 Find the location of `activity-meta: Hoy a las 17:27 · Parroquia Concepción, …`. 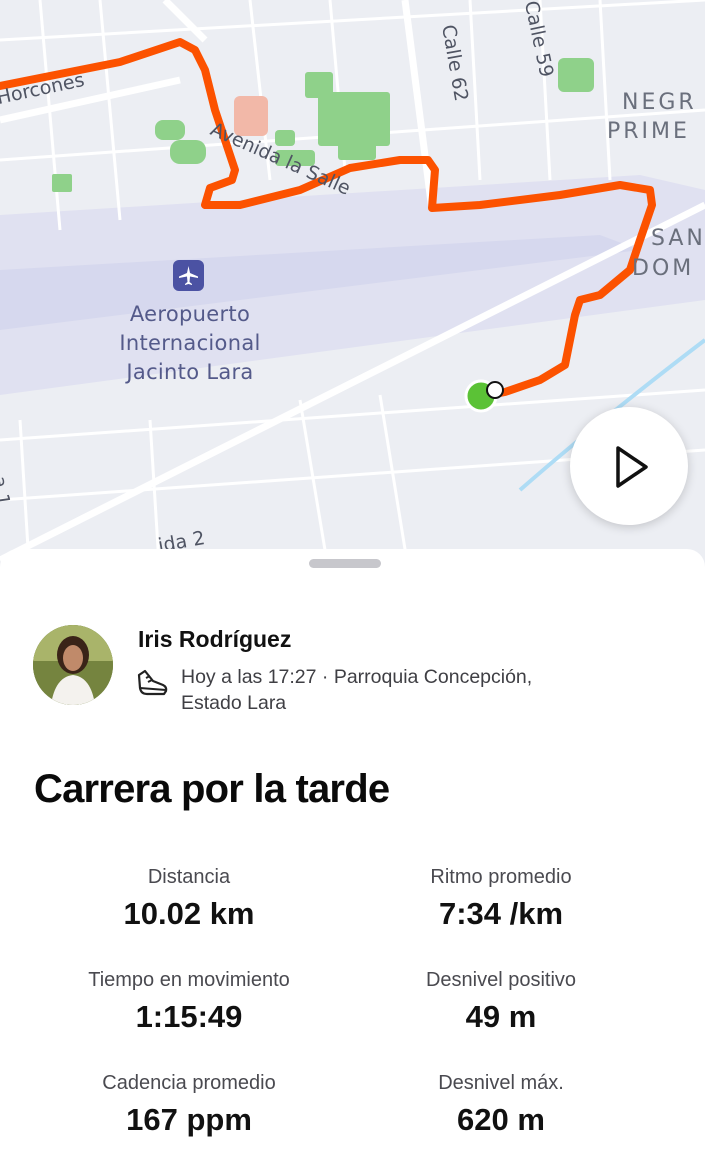

activity-meta: Hoy a las 17:27 · Parroquia Concepción, … is located at coordinates (391, 690).